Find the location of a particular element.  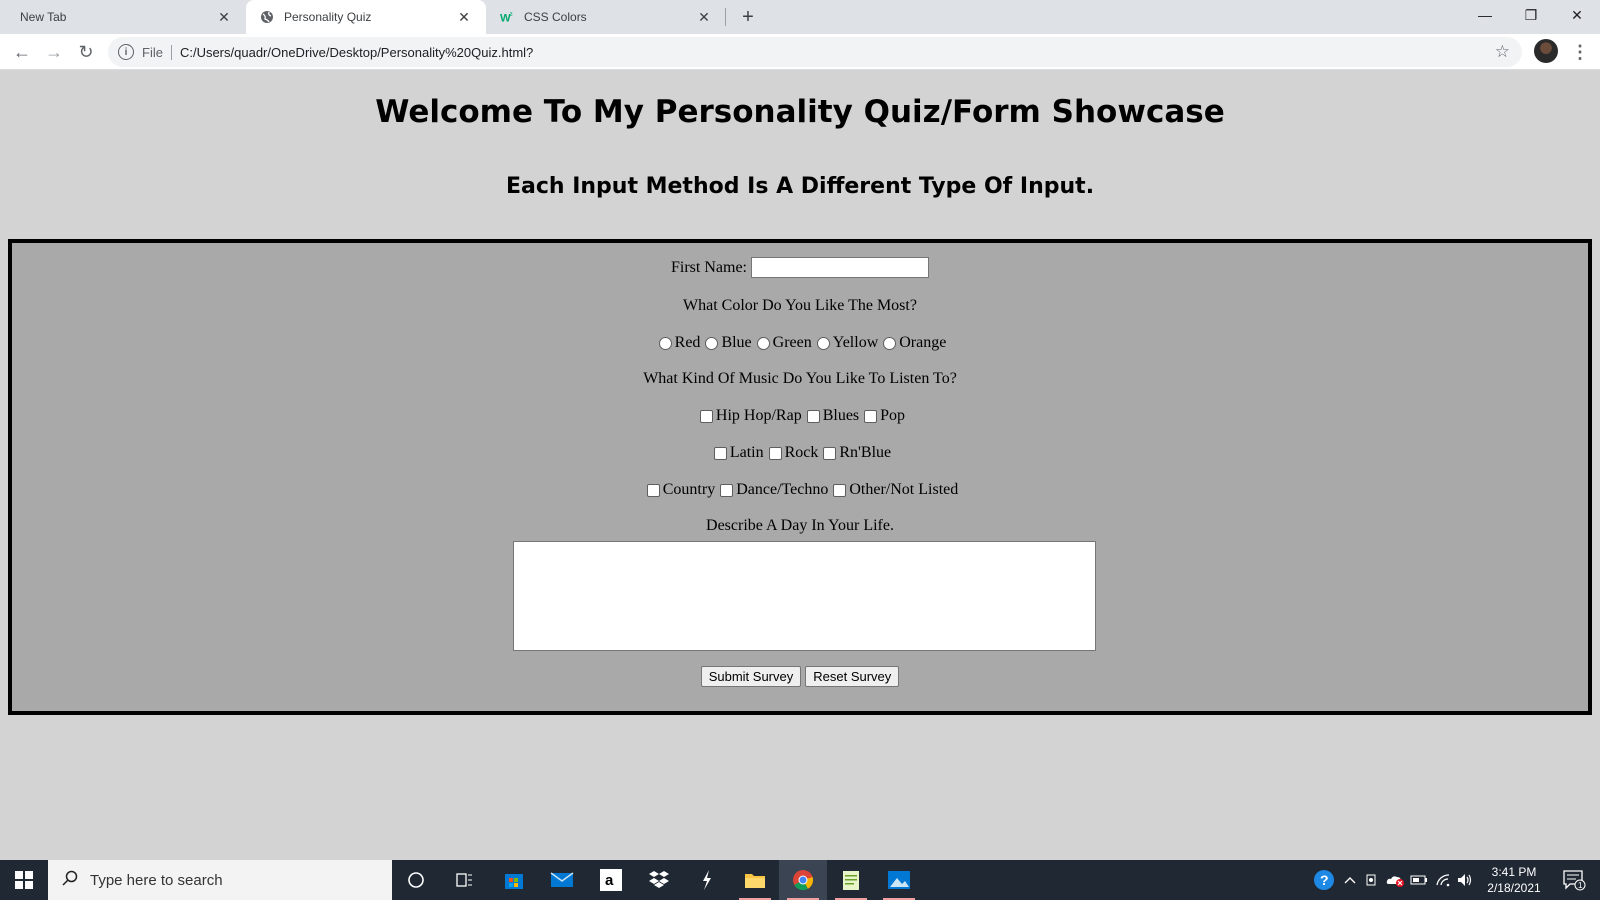

taskbar-search: Type here to search is located at coordinates (220, 880).